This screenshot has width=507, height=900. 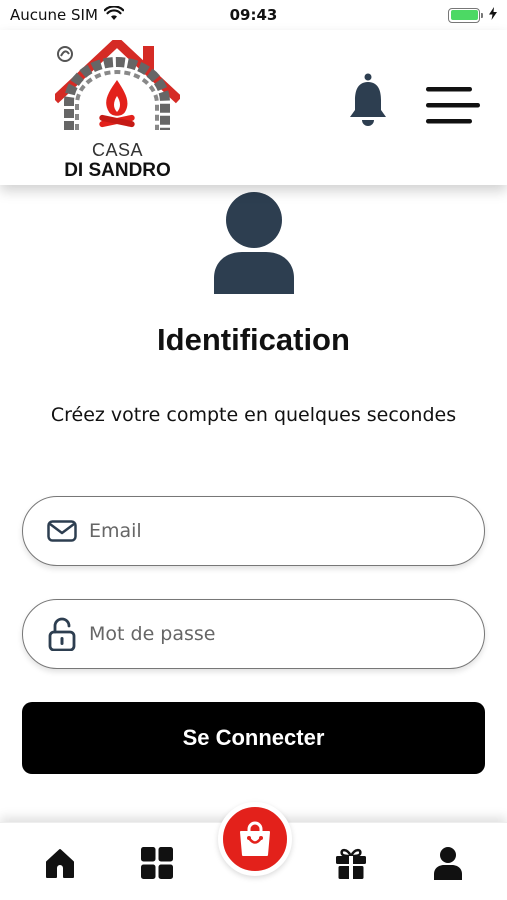 I want to click on user-icon, so click(x=448, y=863).